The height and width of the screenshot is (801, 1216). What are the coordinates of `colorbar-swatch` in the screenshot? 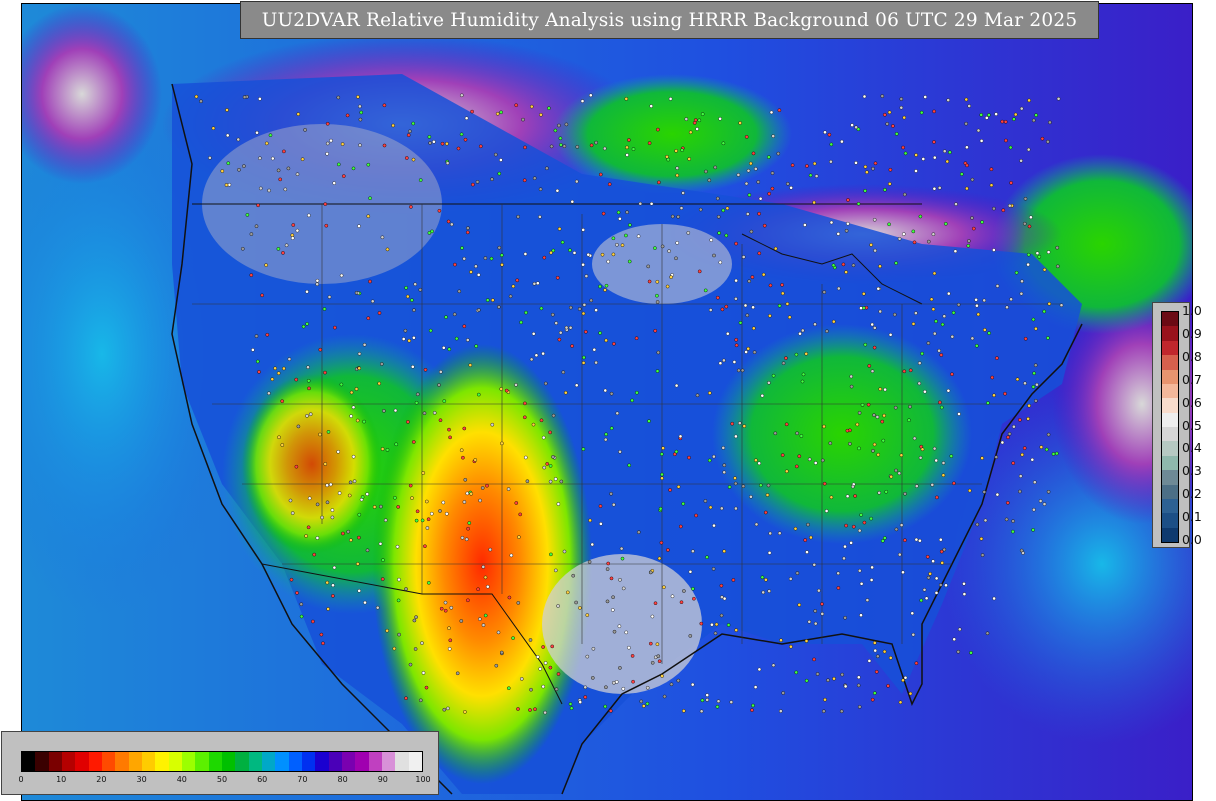 It's located at (162, 761).